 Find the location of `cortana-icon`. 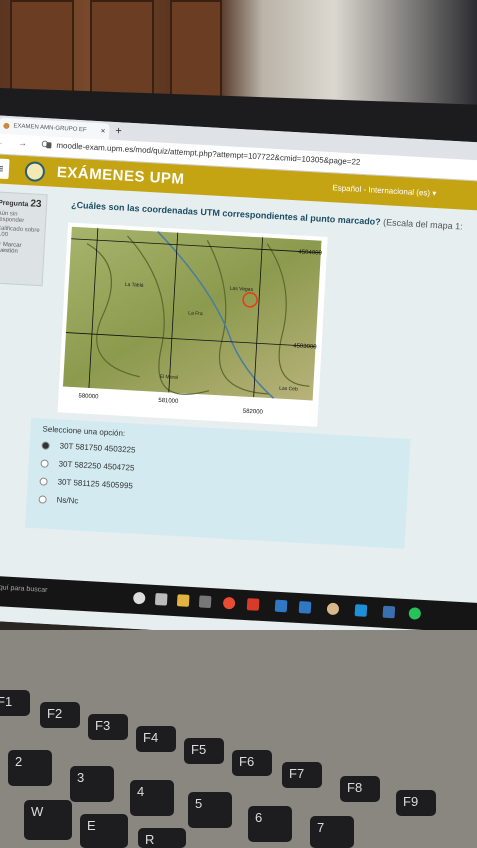

cortana-icon is located at coordinates (139, 598).